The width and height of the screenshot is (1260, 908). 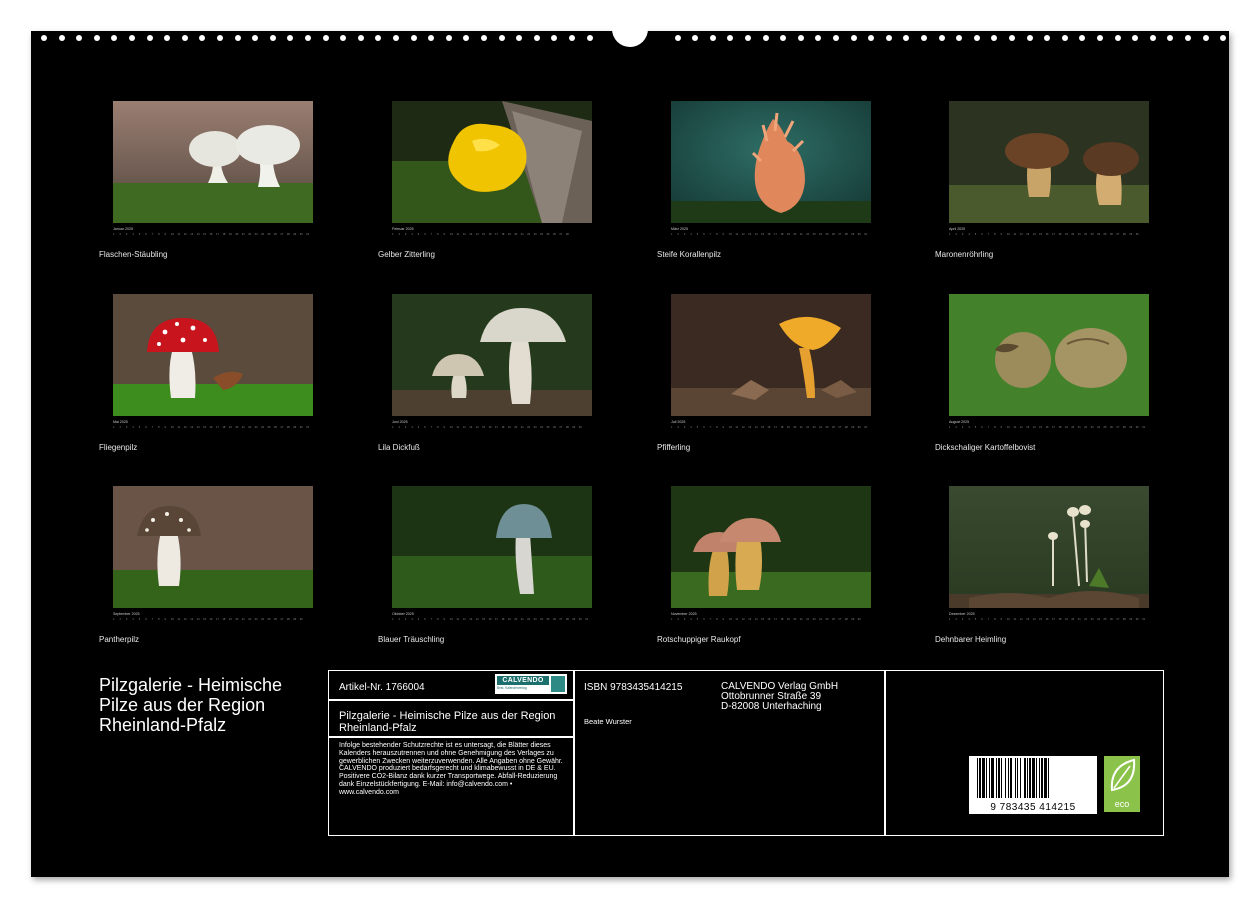 What do you see at coordinates (213, 162) in the screenshot?
I see `puffball-photo` at bounding box center [213, 162].